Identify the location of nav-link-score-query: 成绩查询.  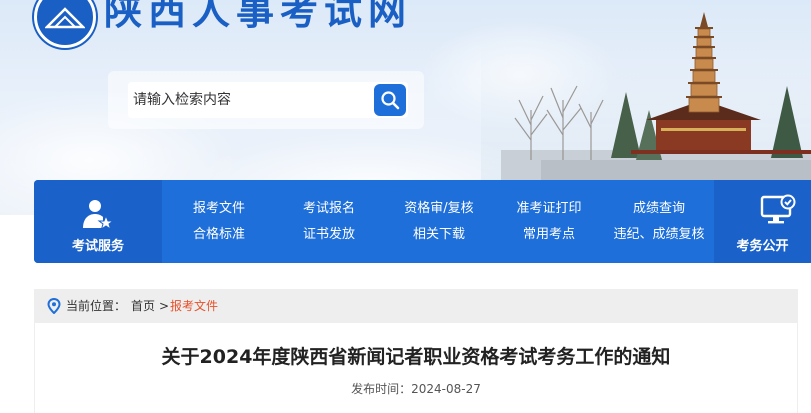
(659, 209).